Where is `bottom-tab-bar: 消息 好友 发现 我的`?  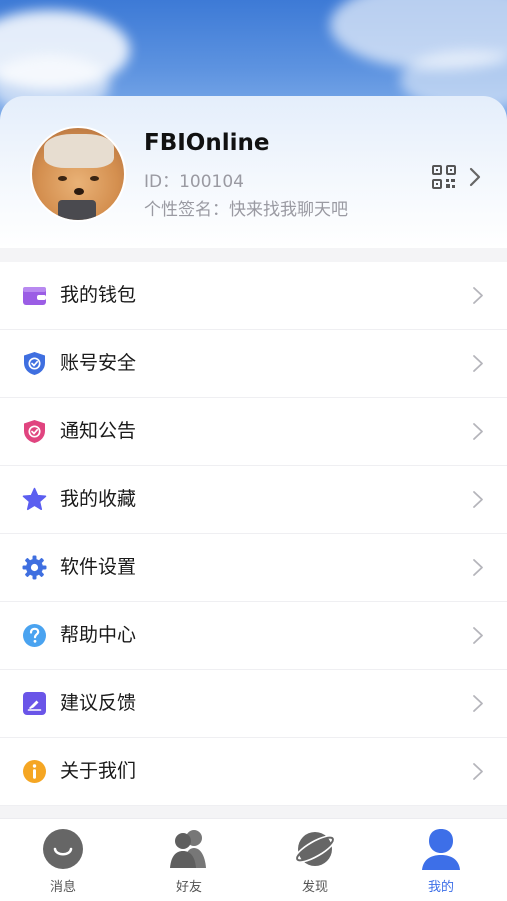
bottom-tab-bar: 消息 好友 发现 我的 is located at coordinates (253, 859).